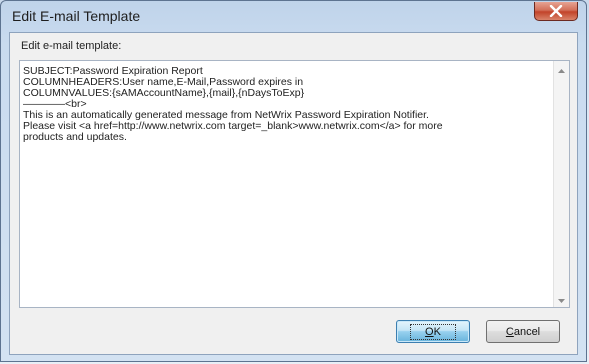 The width and height of the screenshot is (589, 364). I want to click on cancel-accelerator: C, so click(509, 331).